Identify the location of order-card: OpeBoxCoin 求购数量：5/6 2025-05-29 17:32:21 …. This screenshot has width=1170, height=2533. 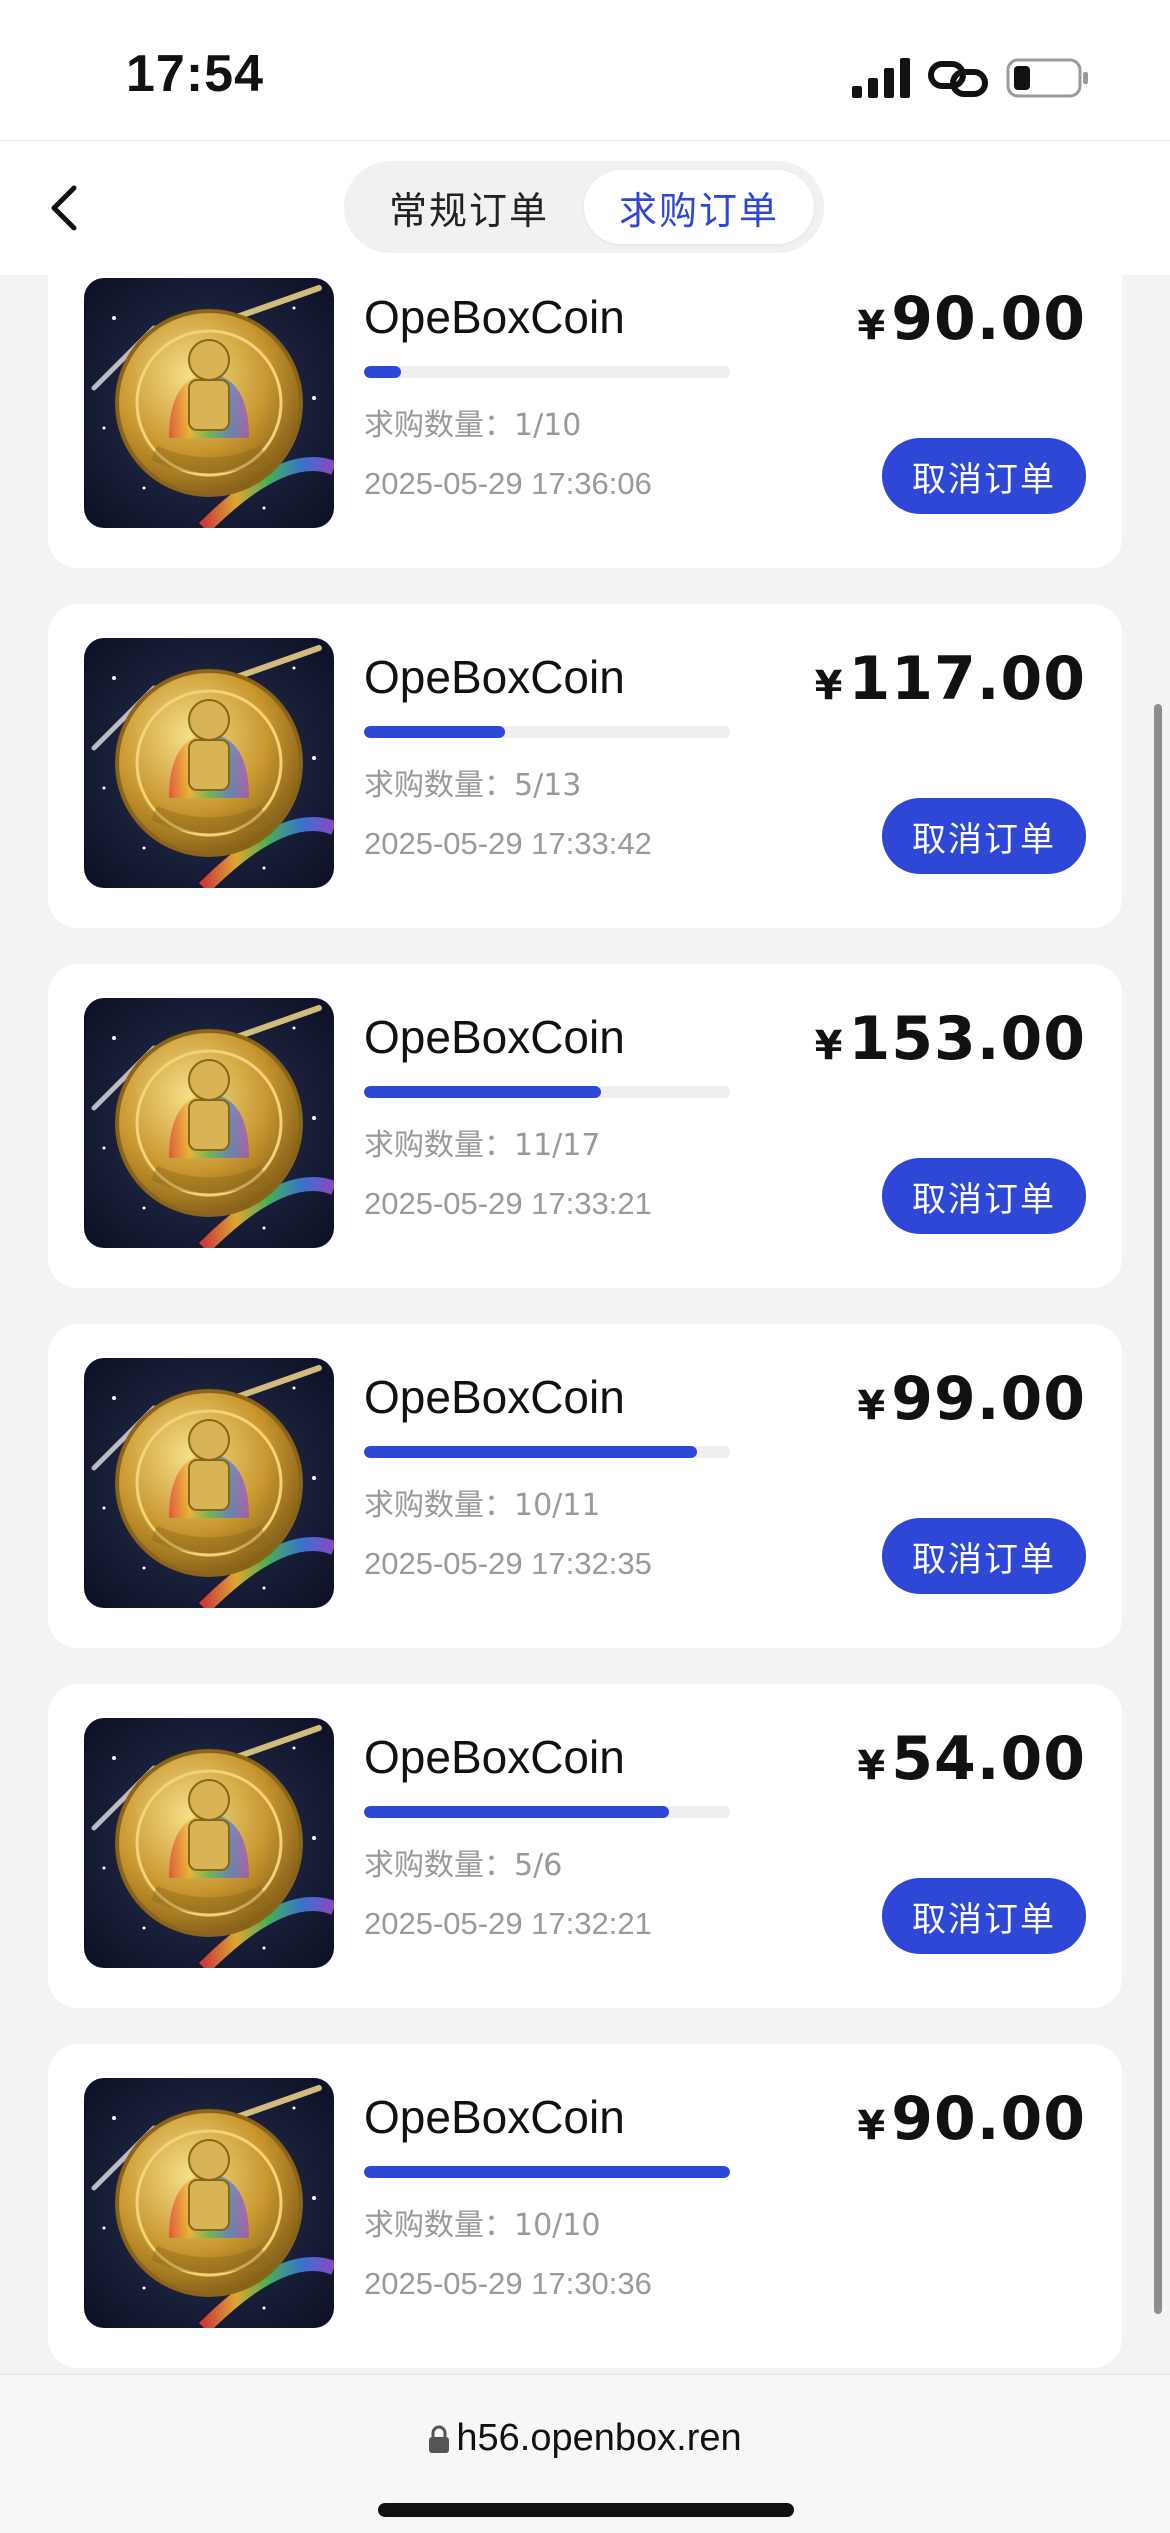
(585, 1846).